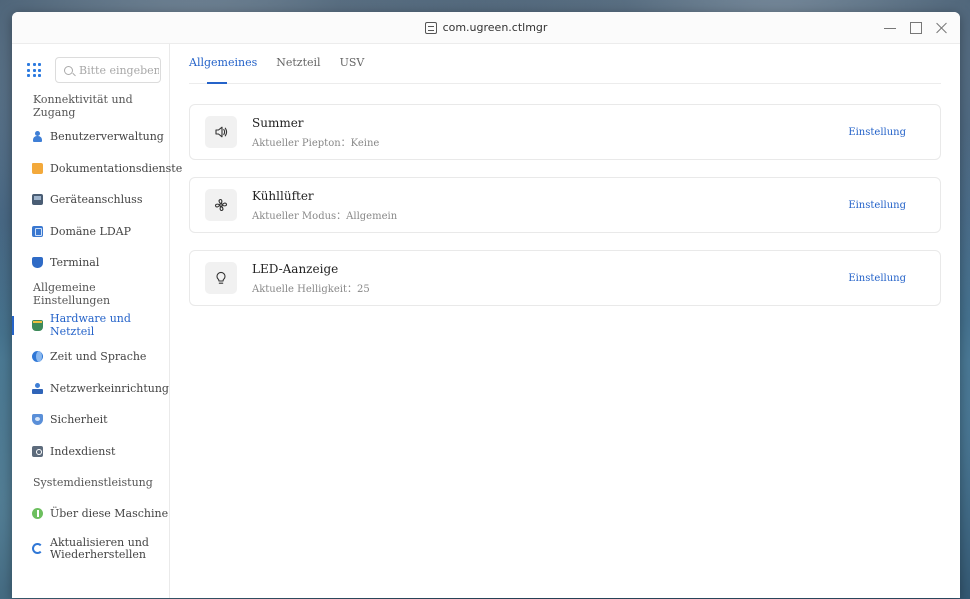  Describe the element at coordinates (109, 514) in the screenshot. I see `sidebar-item-label: Über diese Maschine` at that location.